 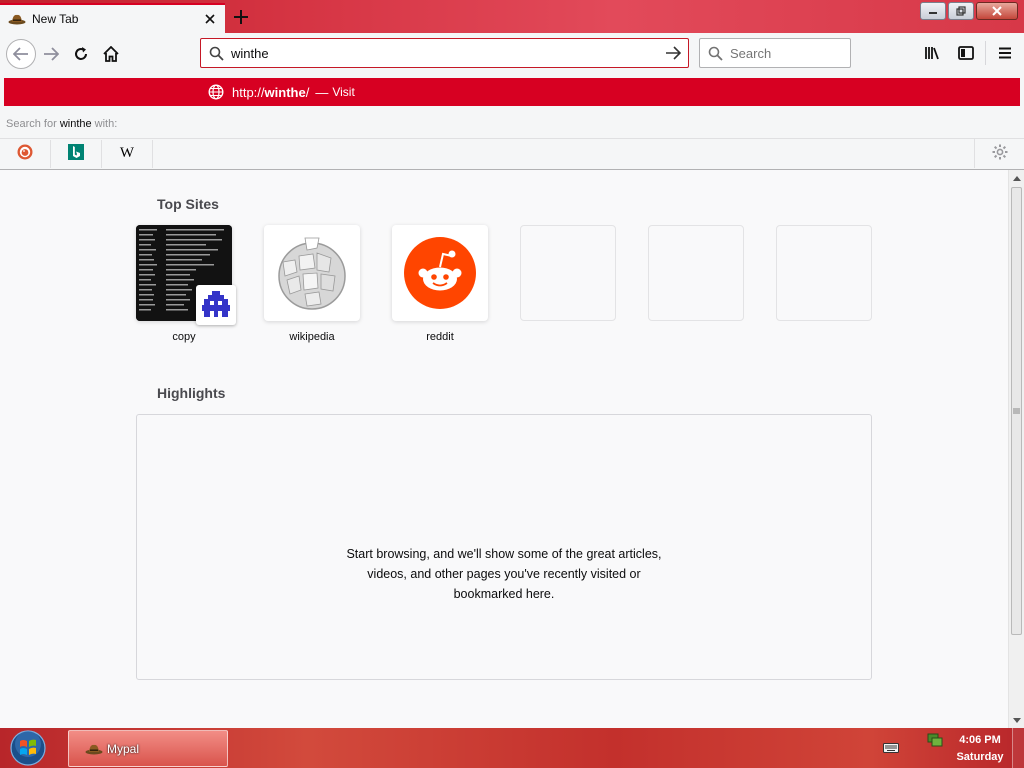 What do you see at coordinates (933, 11) in the screenshot?
I see `minimize-icon` at bounding box center [933, 11].